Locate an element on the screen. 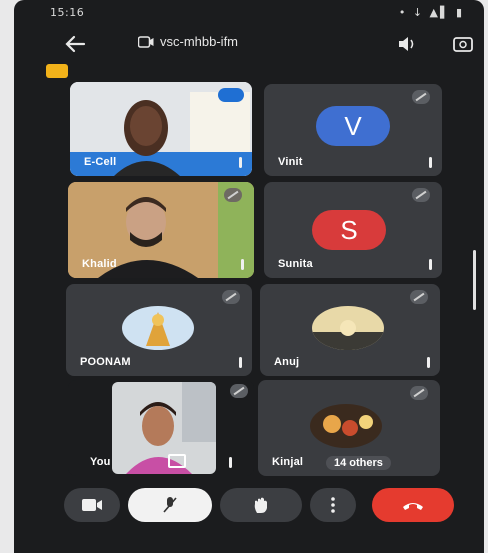 Image resolution: width=488 pixels, height=553 pixels. meeting-code: vsc-mhbb-ifm is located at coordinates (188, 41).